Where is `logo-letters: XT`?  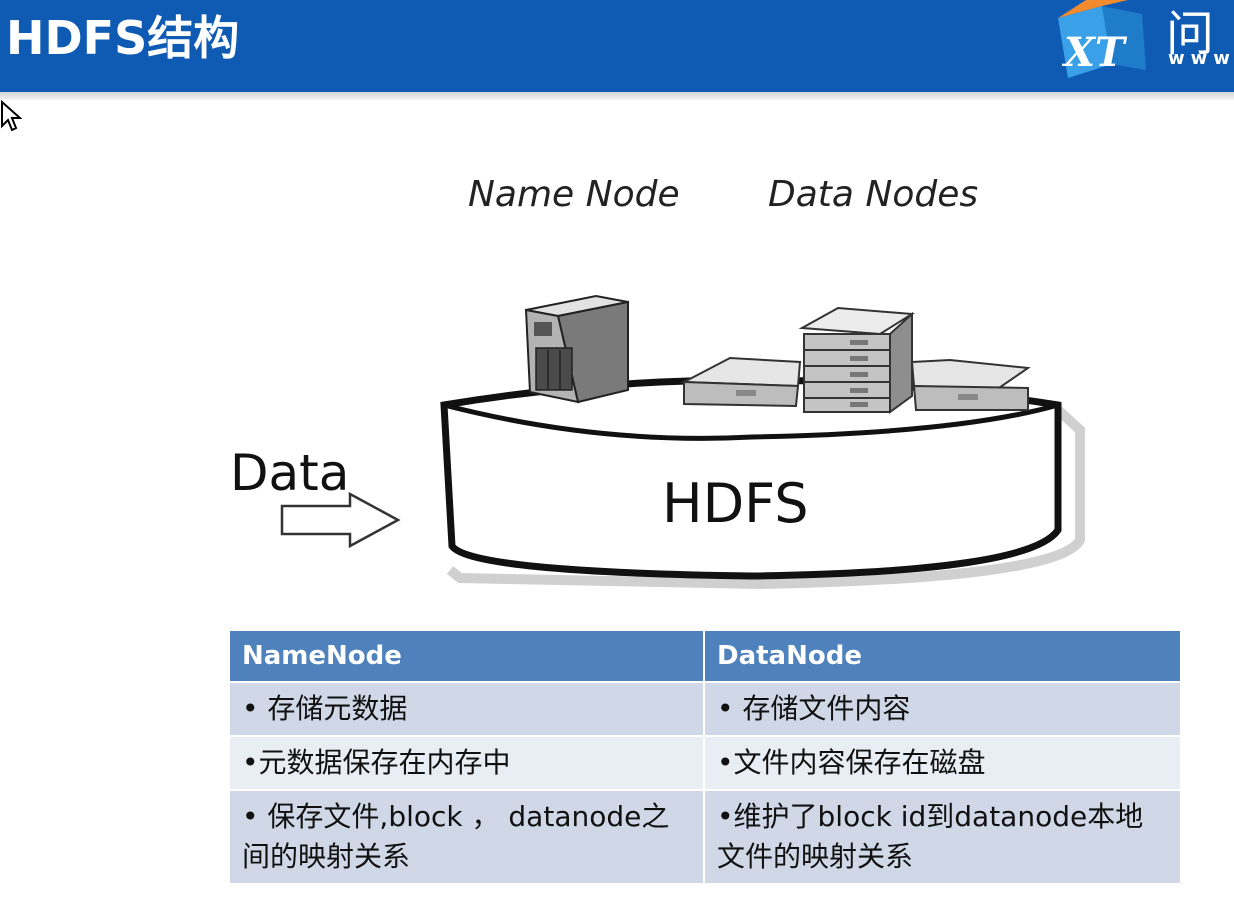
logo-letters: XT is located at coordinates (1094, 52).